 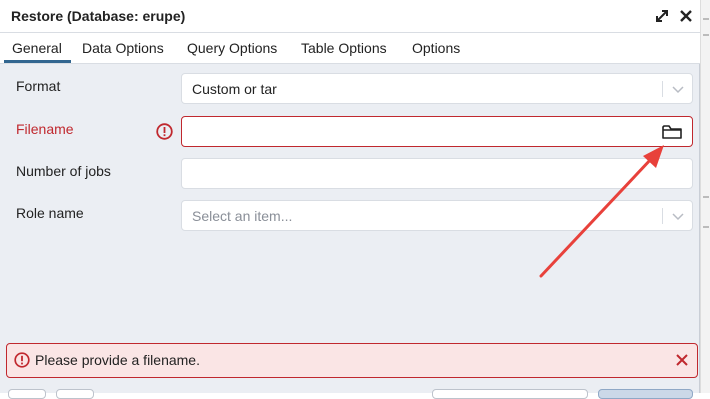 What do you see at coordinates (37, 48) in the screenshot?
I see `tab-general: General` at bounding box center [37, 48].